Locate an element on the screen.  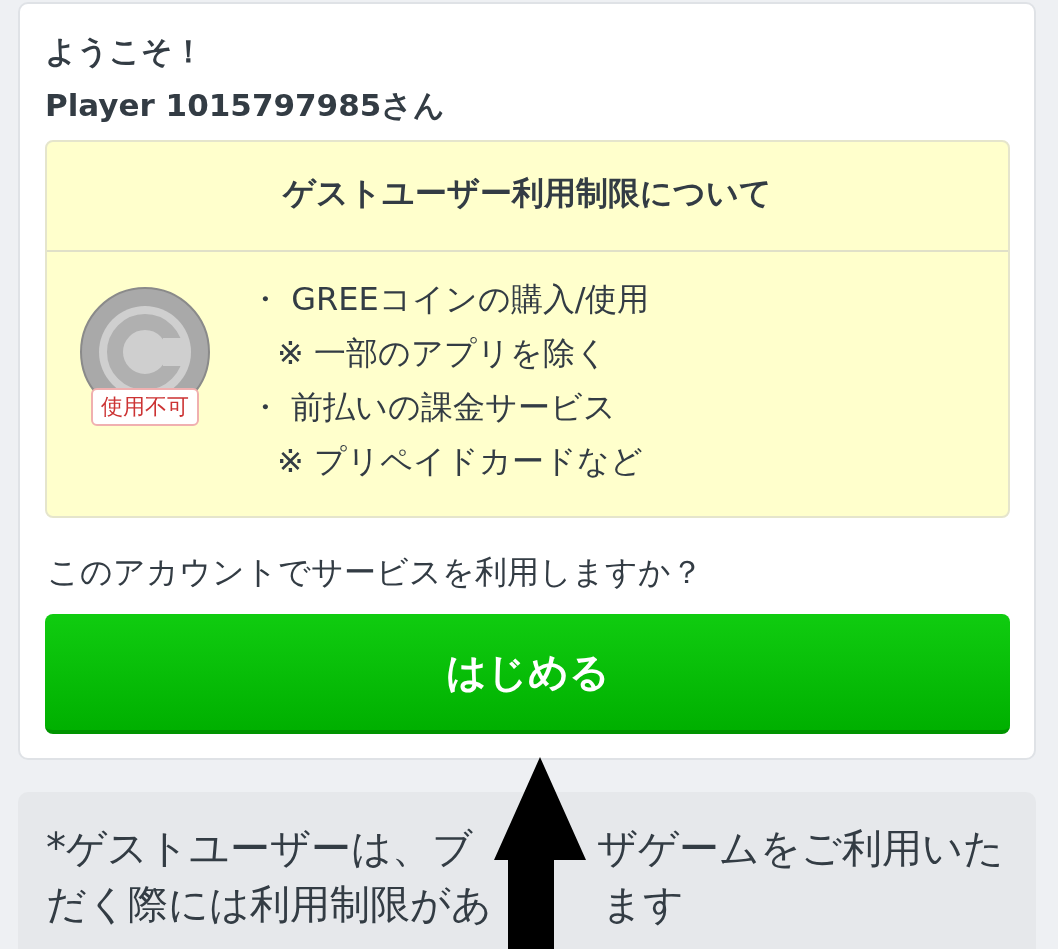
greeting: ようこそ！ is located at coordinates (125, 51).